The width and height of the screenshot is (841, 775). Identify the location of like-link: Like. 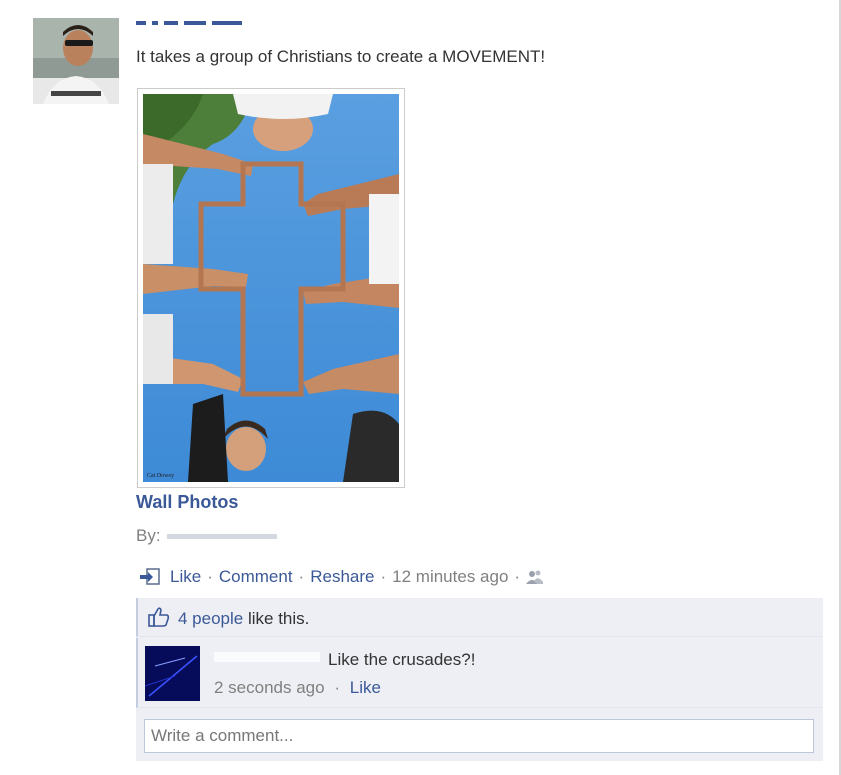
(185, 577).